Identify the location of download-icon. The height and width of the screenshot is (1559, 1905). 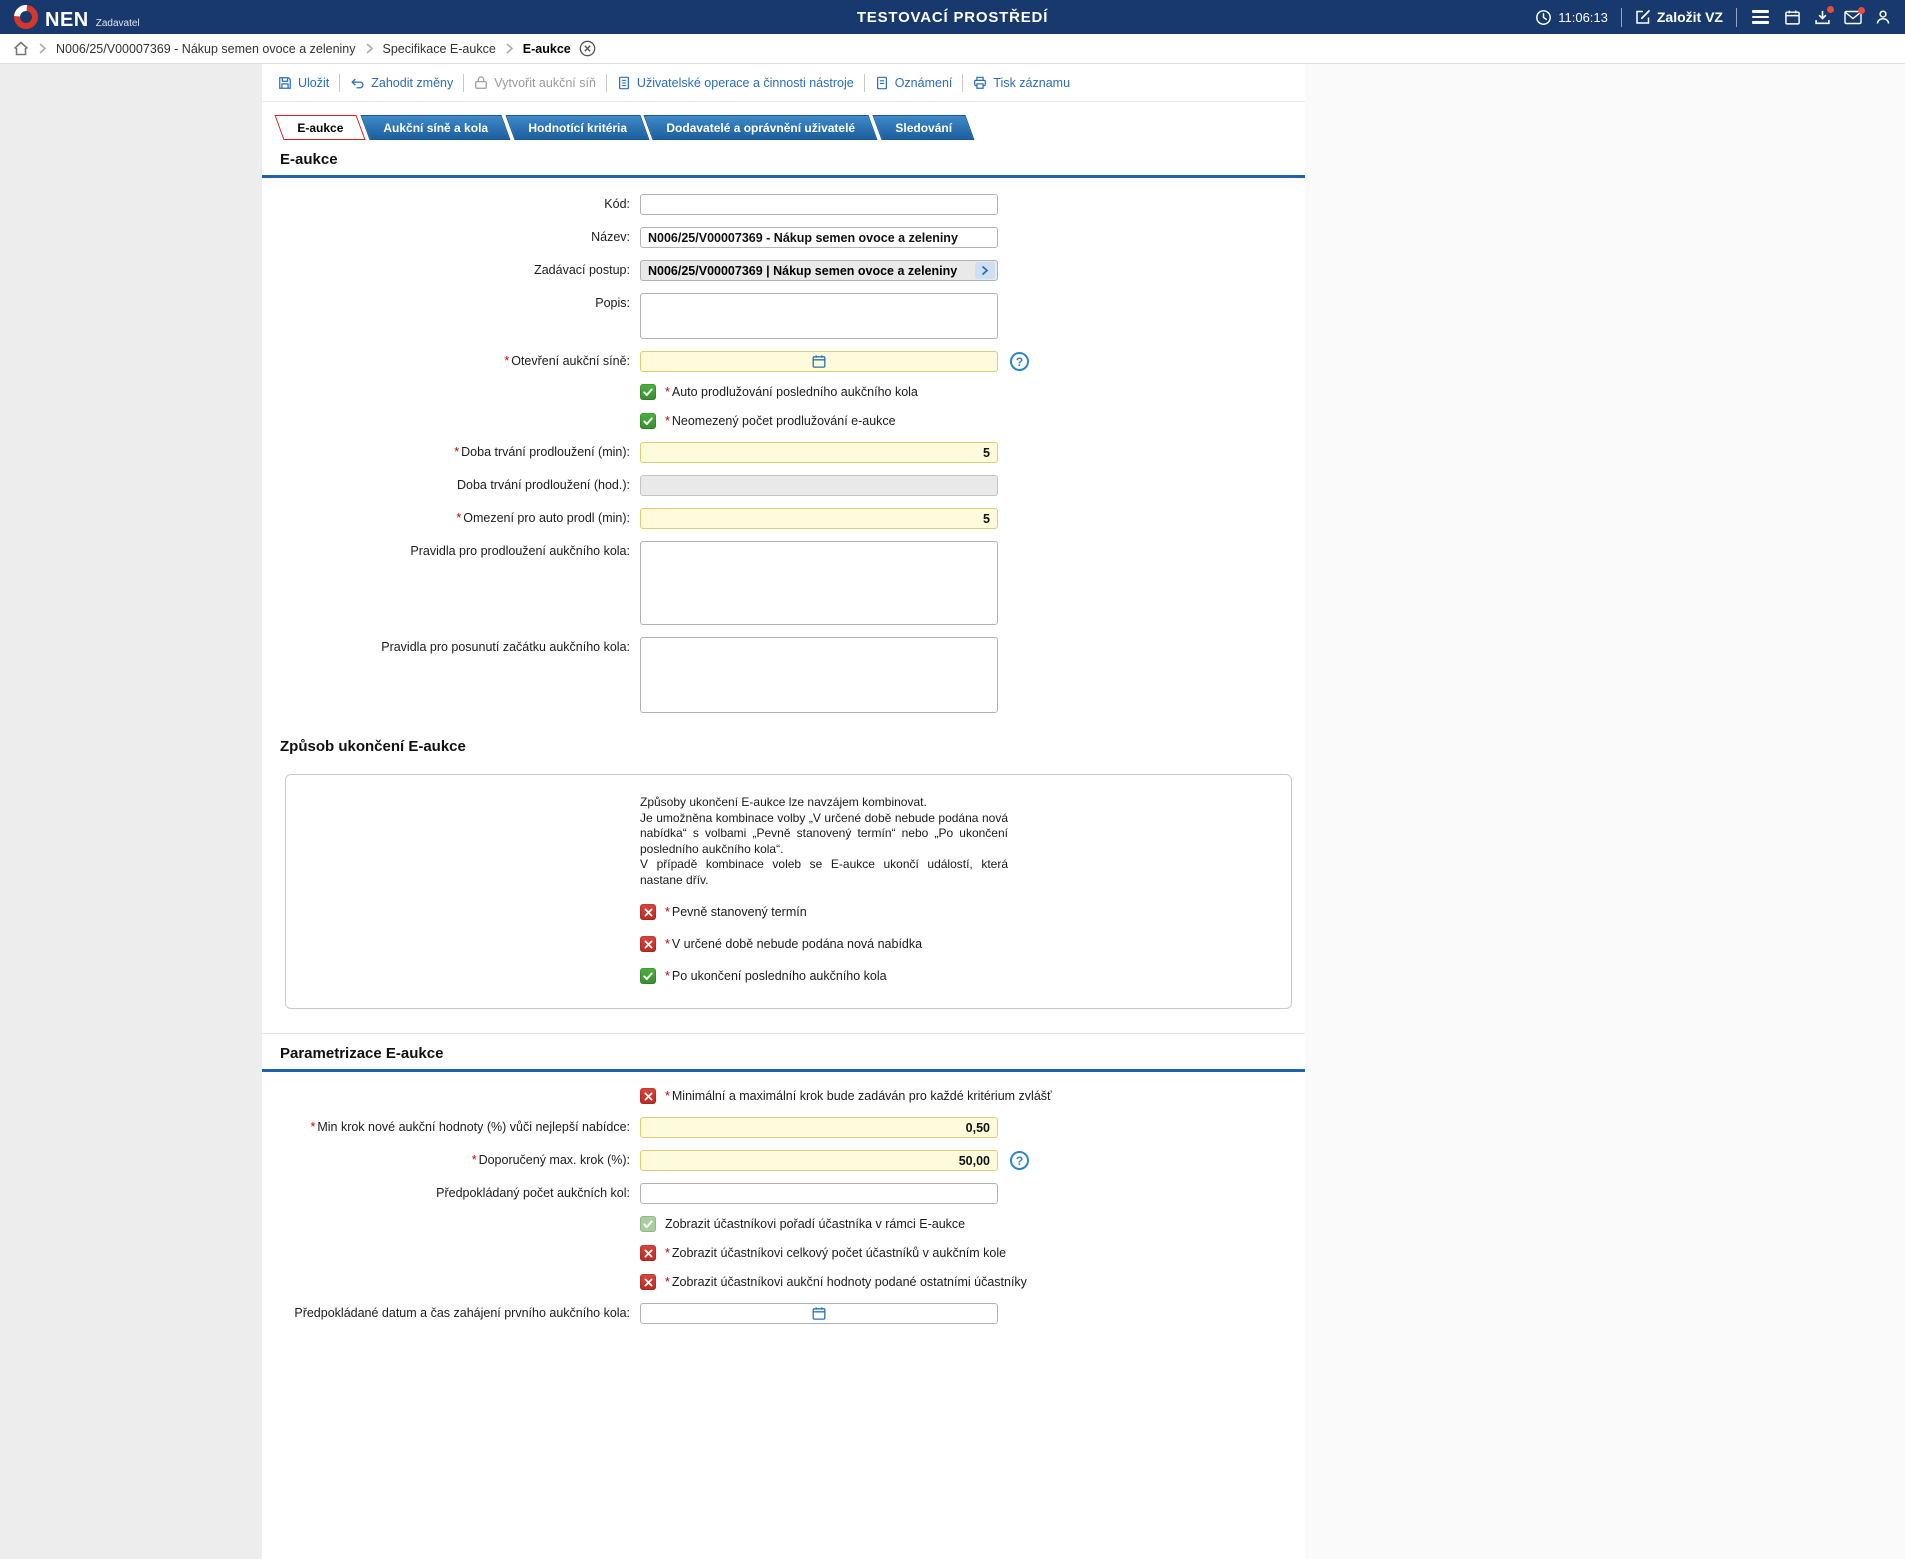
(1824, 15).